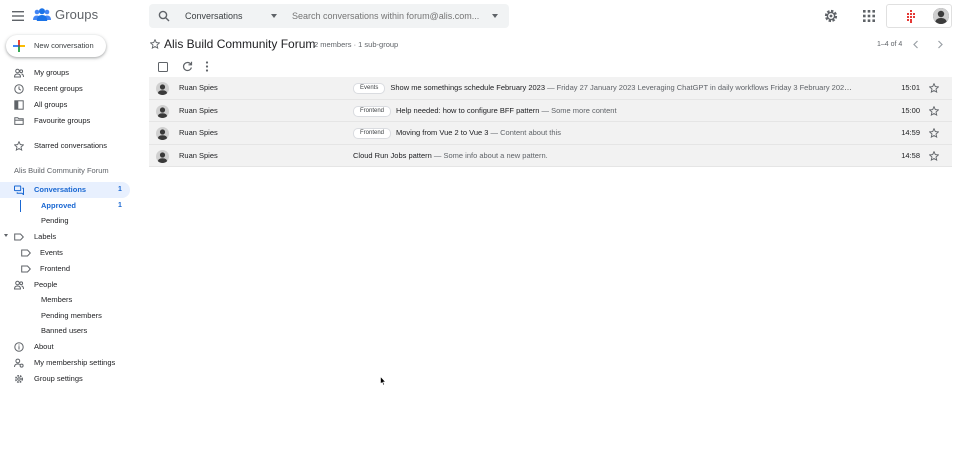 The width and height of the screenshot is (960, 472). Describe the element at coordinates (42, 14) in the screenshot. I see `groups-logo-icon` at that location.